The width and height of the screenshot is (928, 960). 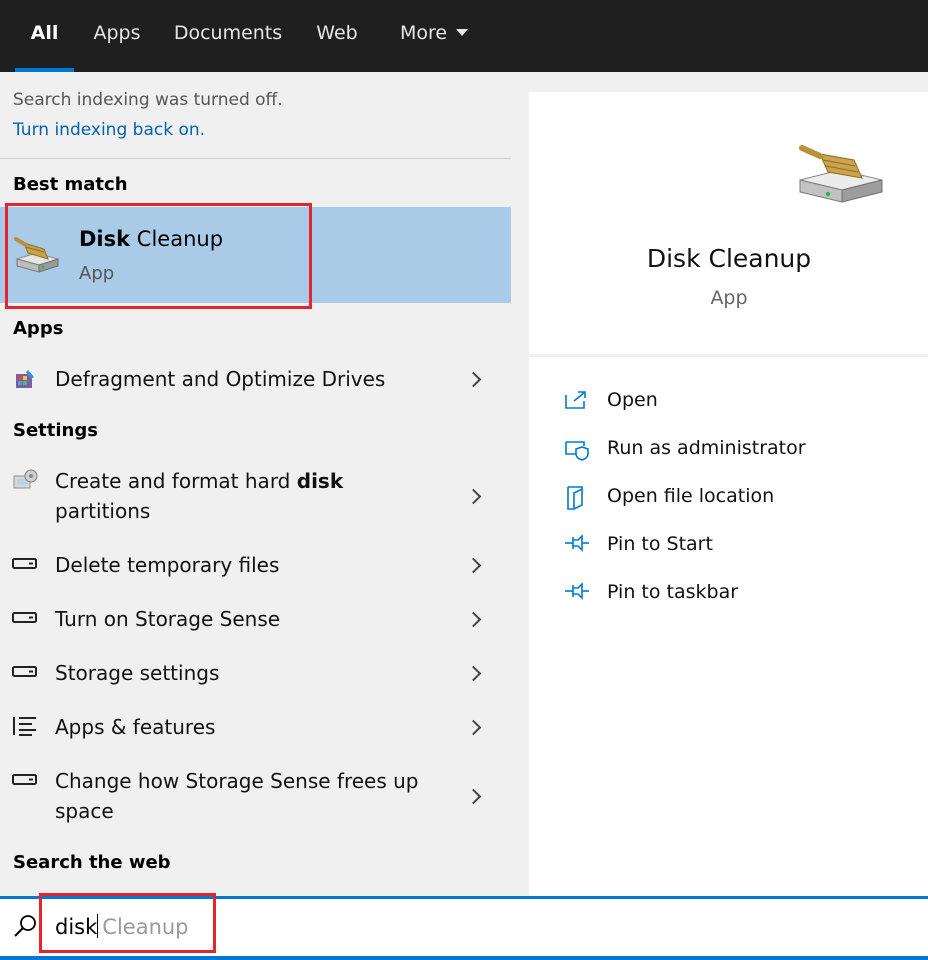 I want to click on settings-header: Settings, so click(x=55, y=430).